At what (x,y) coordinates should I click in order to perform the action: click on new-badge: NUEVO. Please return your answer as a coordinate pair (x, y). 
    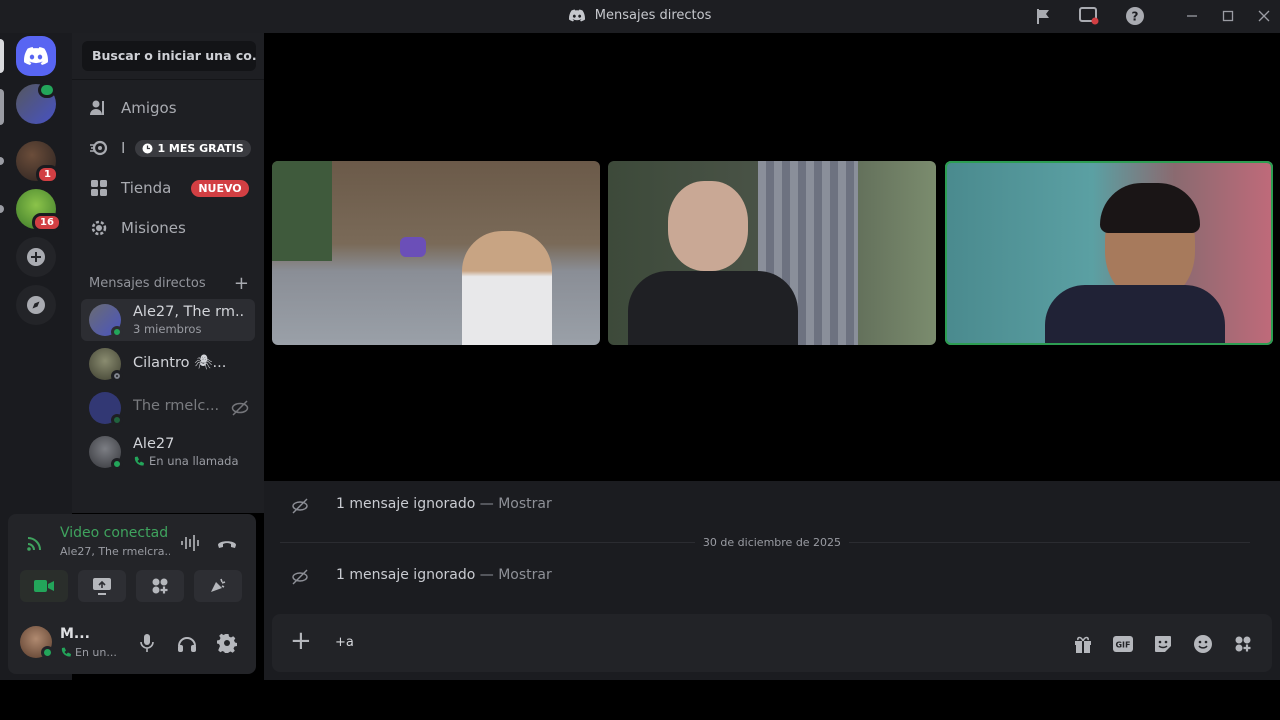
    Looking at the image, I should click on (220, 188).